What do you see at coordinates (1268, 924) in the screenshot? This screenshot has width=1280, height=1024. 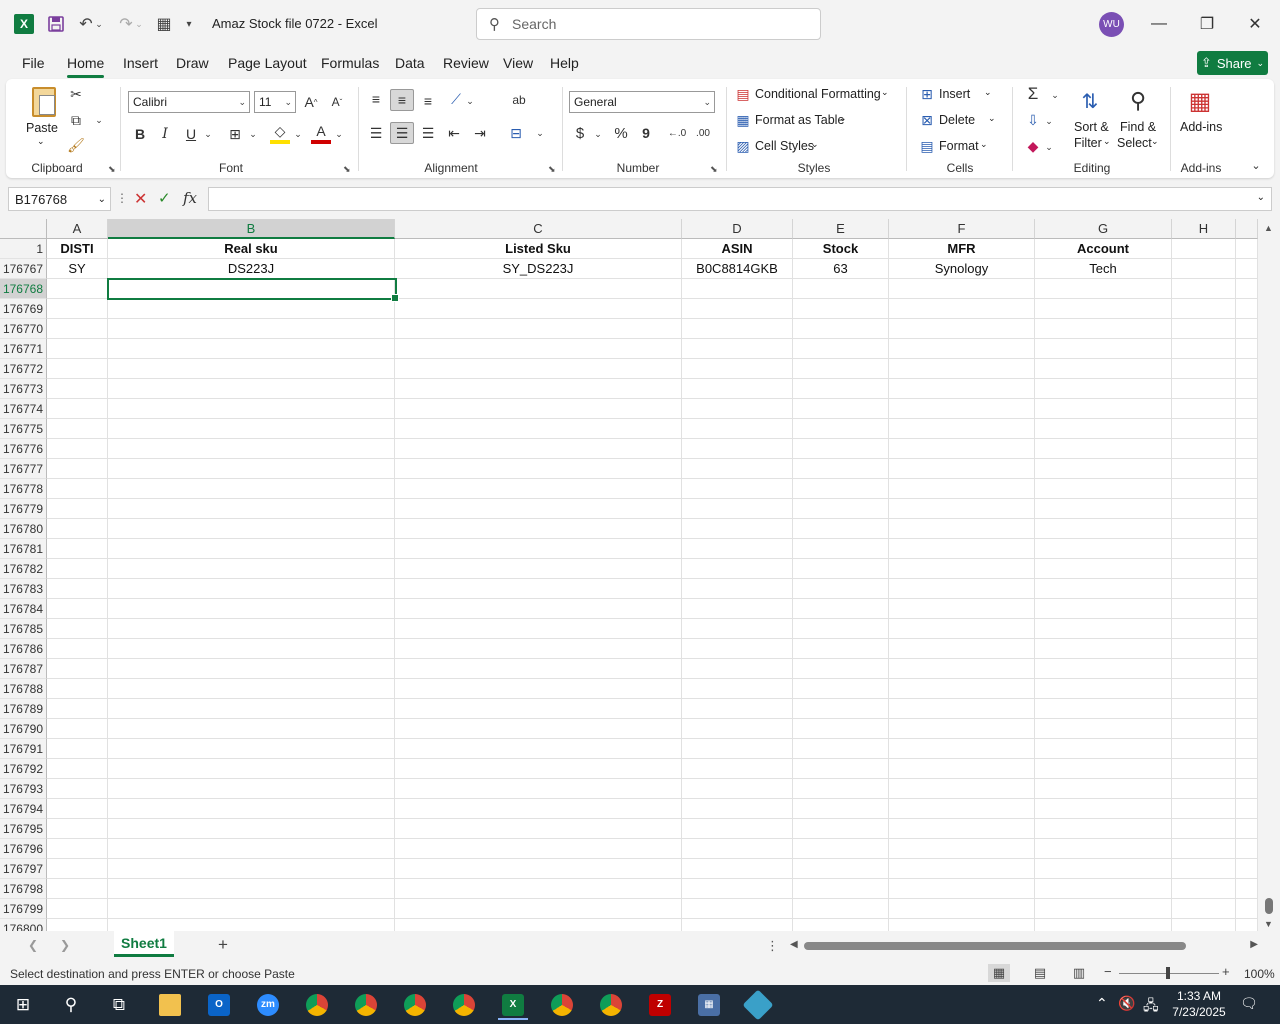 I see `scroll-down-icon: ▼` at bounding box center [1268, 924].